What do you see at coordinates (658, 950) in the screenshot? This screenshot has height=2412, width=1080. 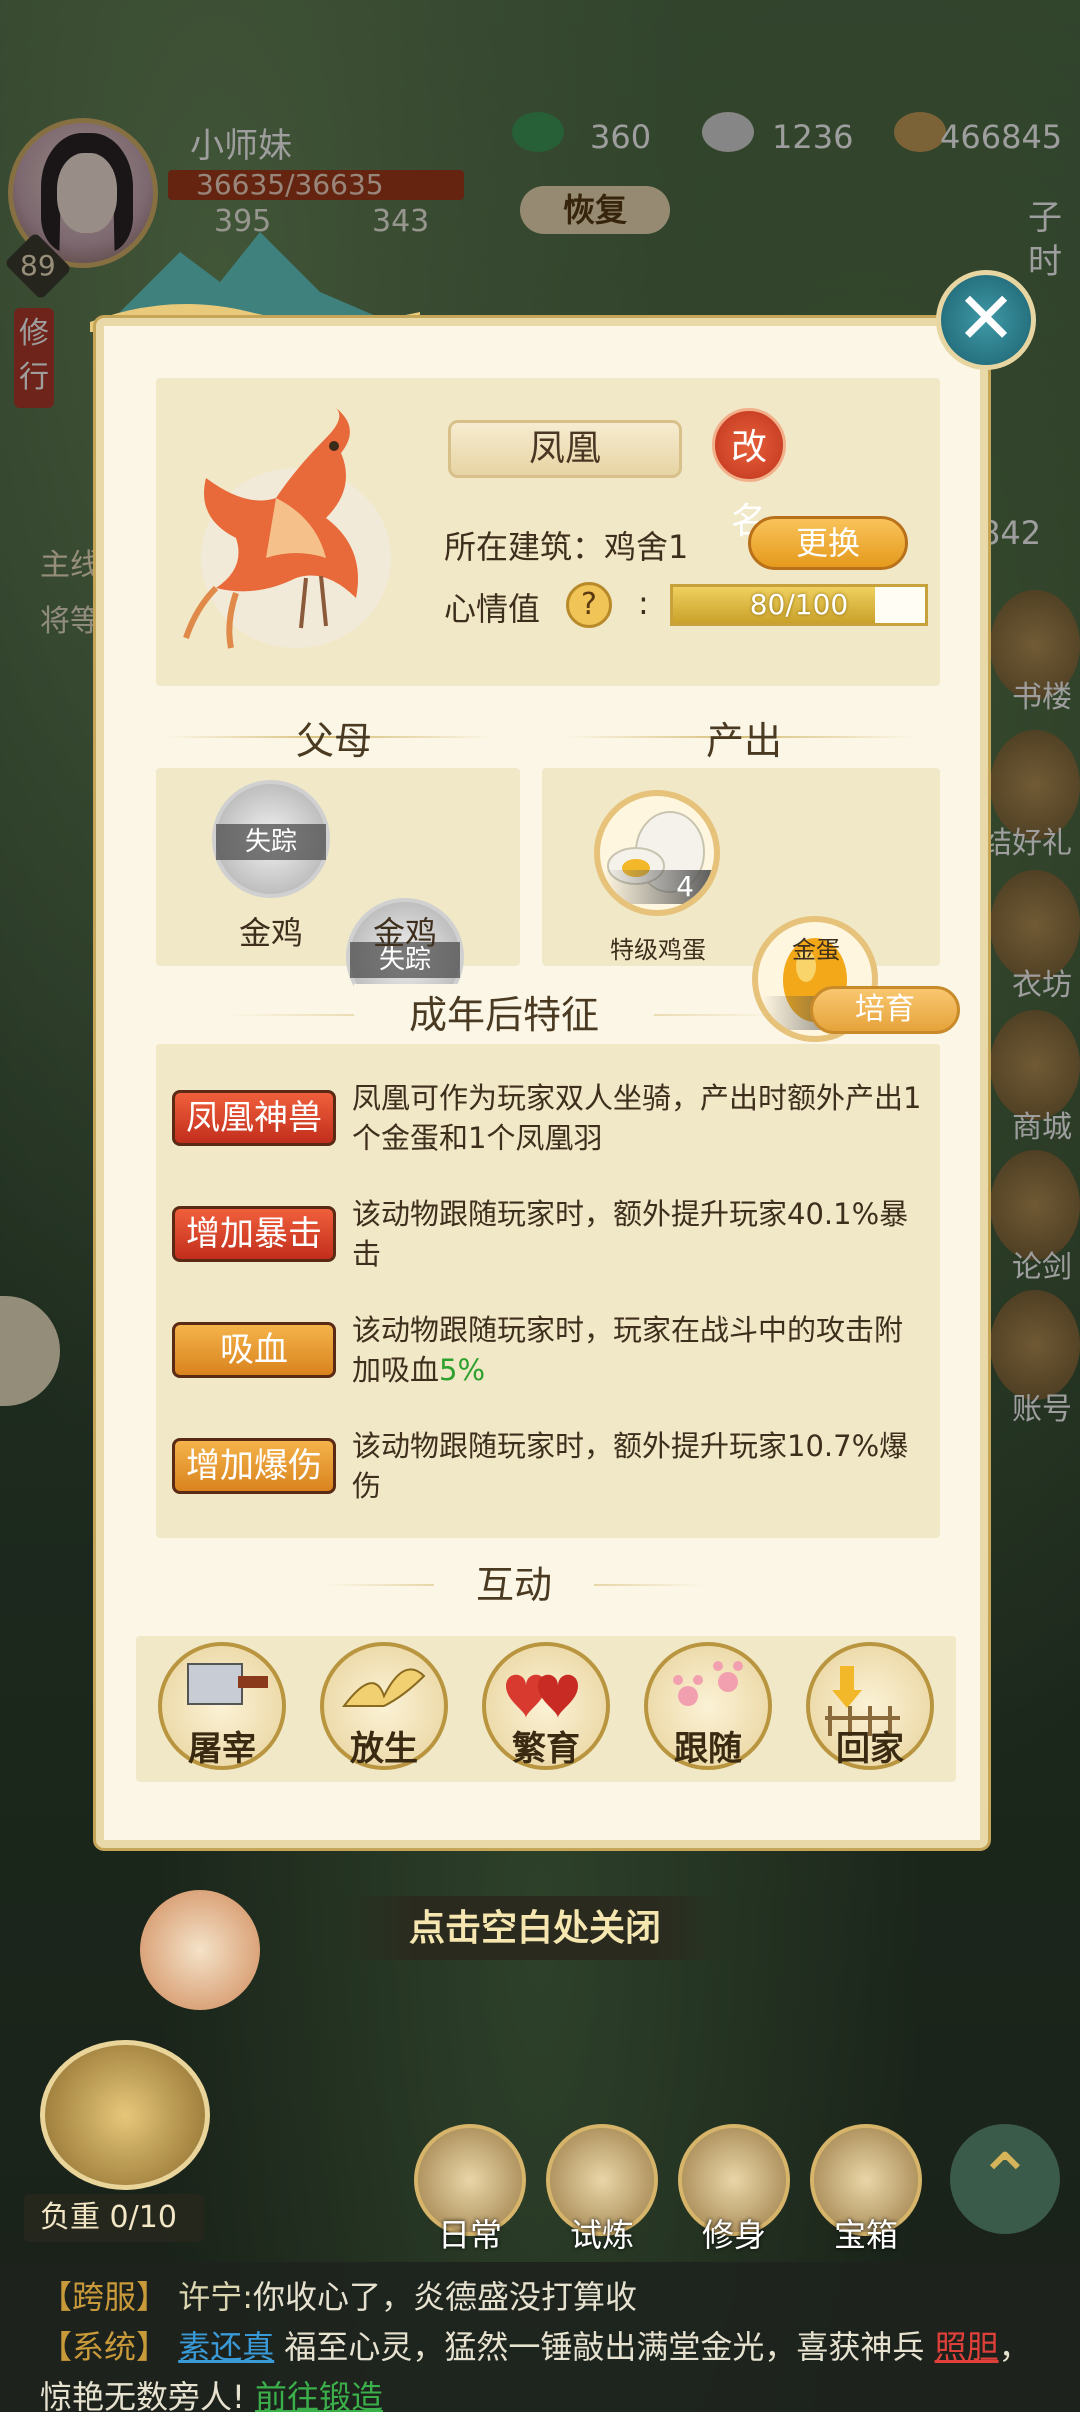 I see `item-name: 特级鸡蛋` at bounding box center [658, 950].